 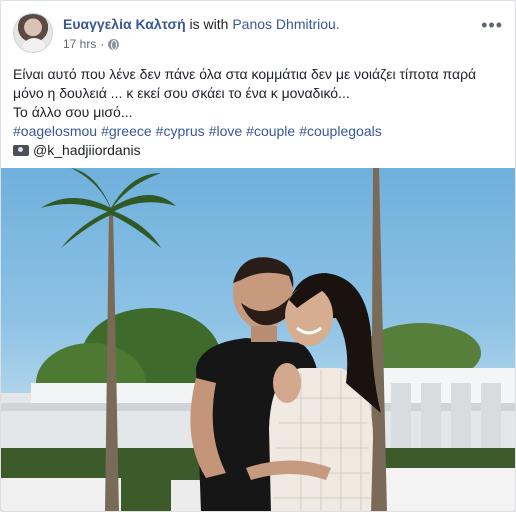 I want to click on tagged-person-link: Panos Dhmitriou., so click(x=285, y=24).